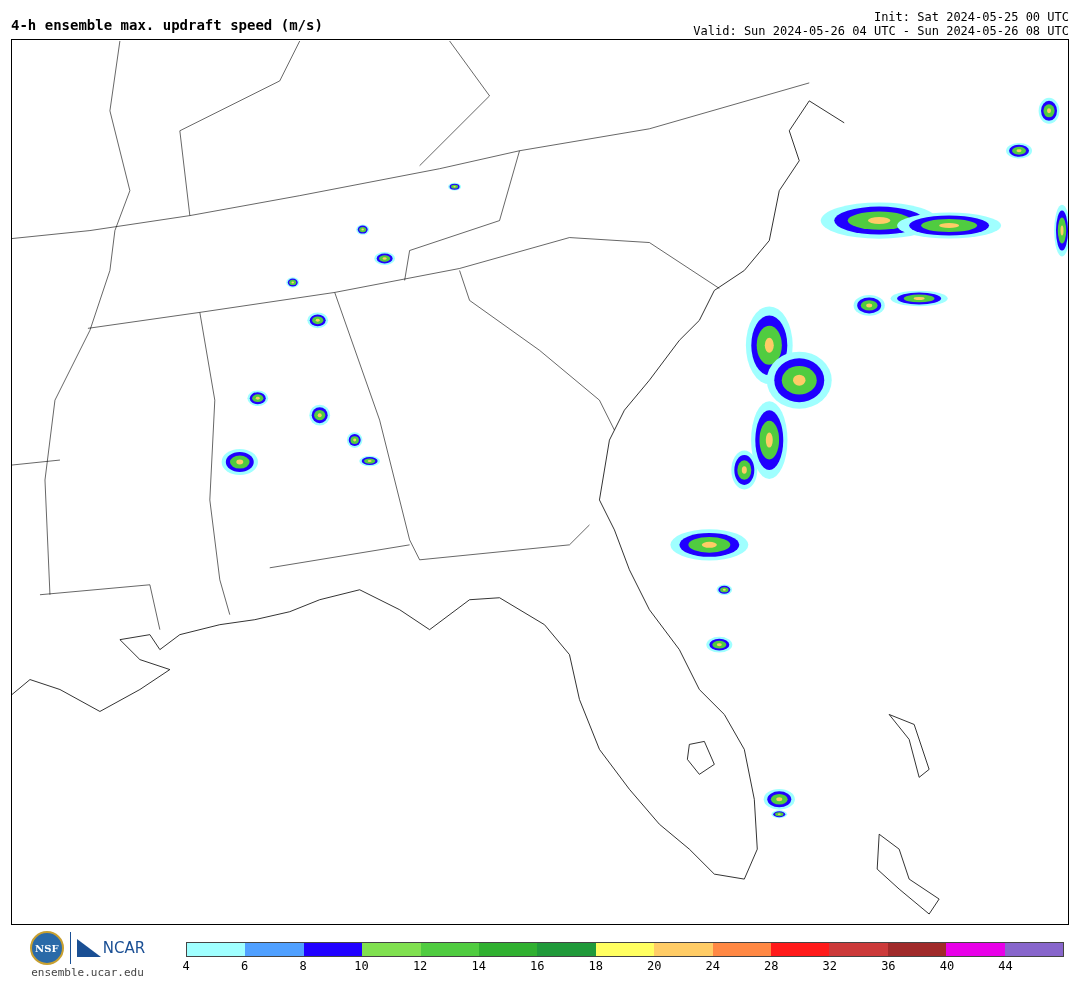 The width and height of the screenshot is (1080, 988). I want to click on scale-label: 40, so click(947, 966).